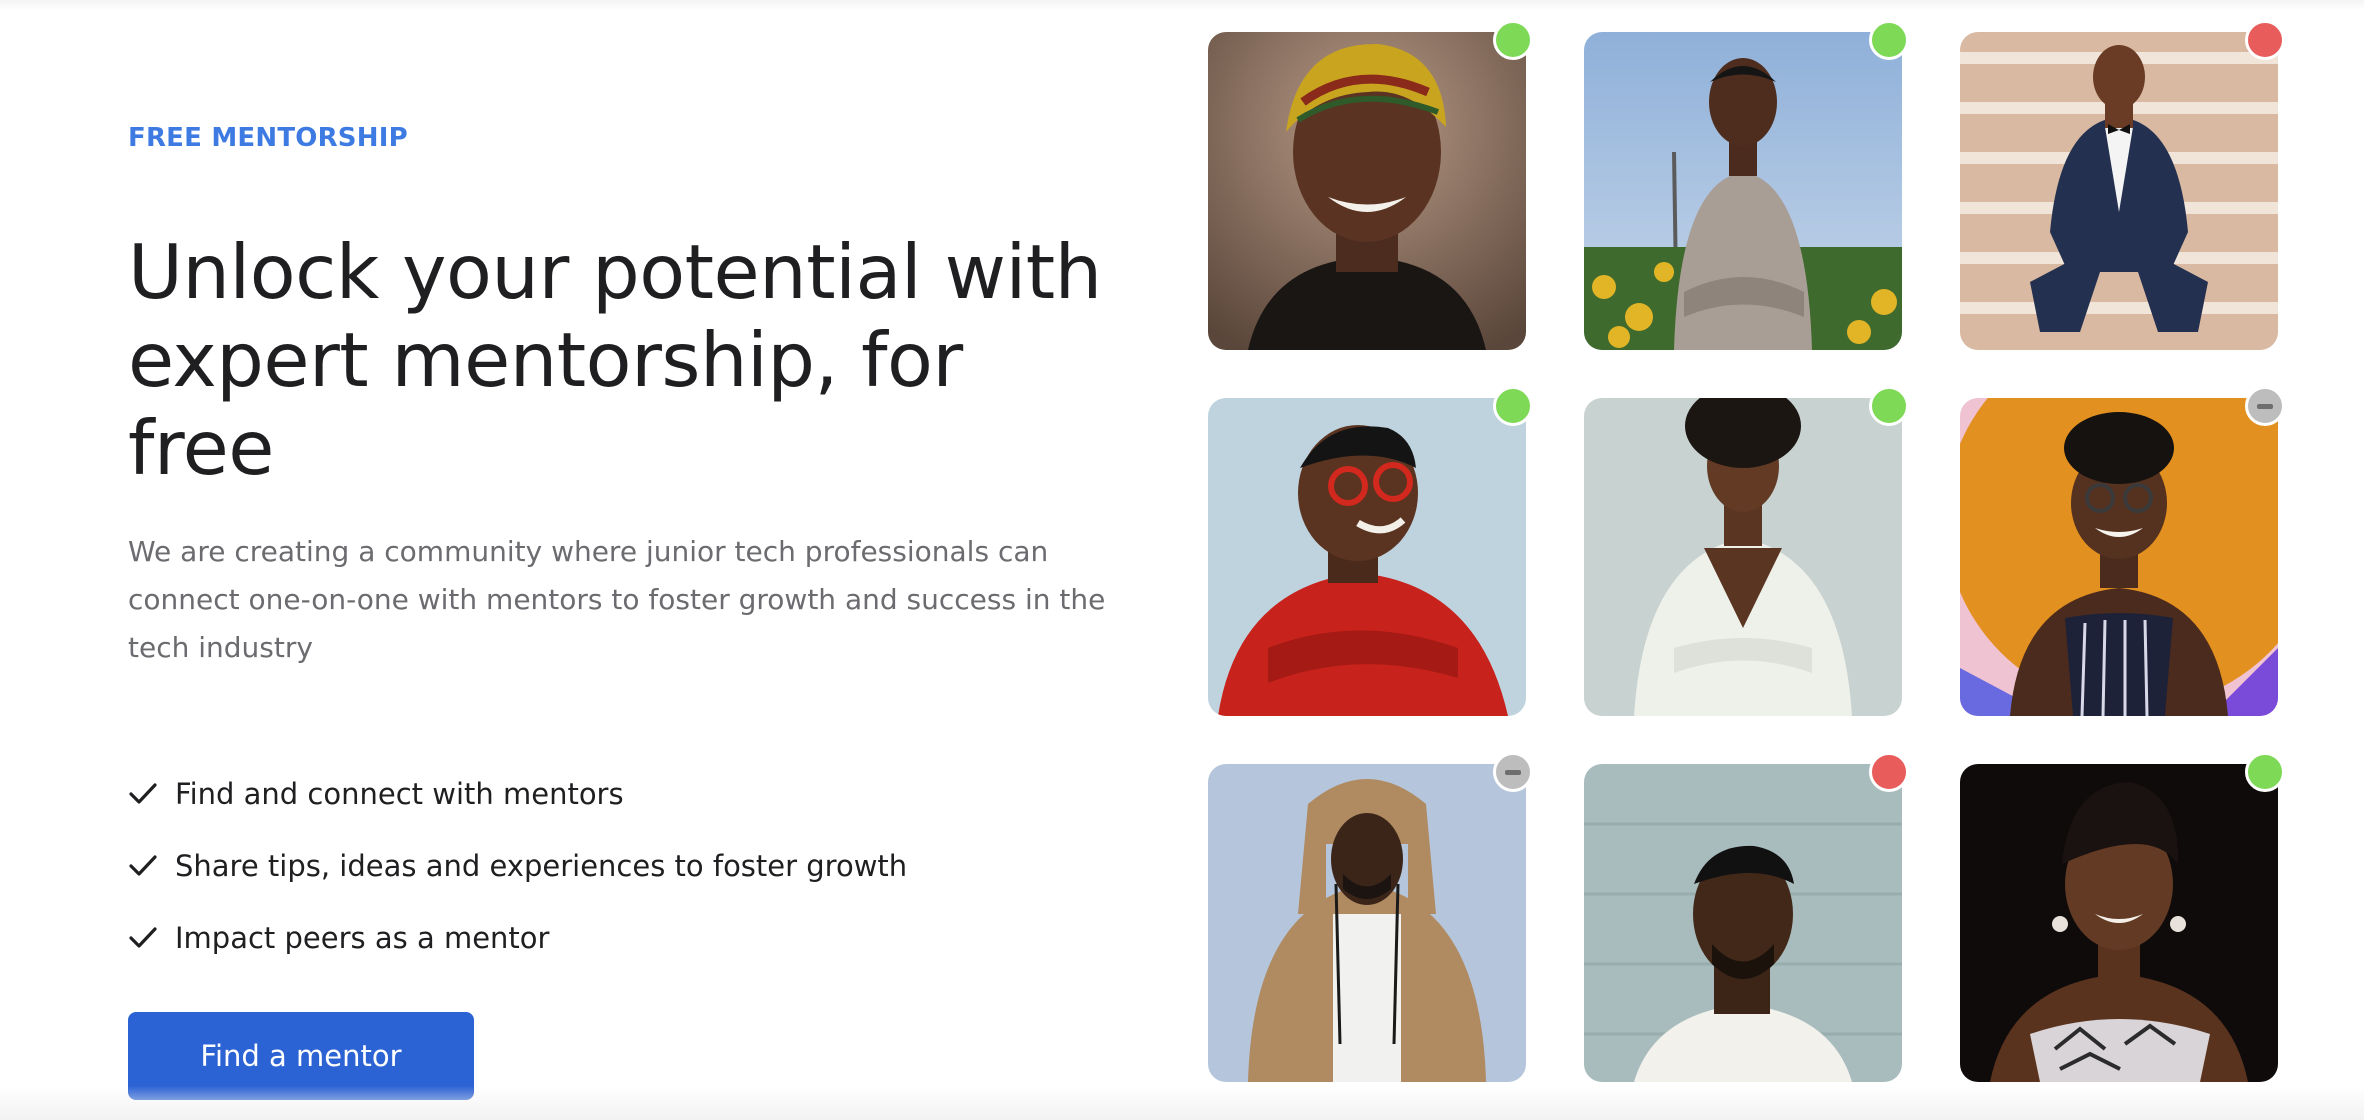 Image resolution: width=2364 pixels, height=1120 pixels. I want to click on headline-line-2: expert mentorship, for free, so click(545, 404).